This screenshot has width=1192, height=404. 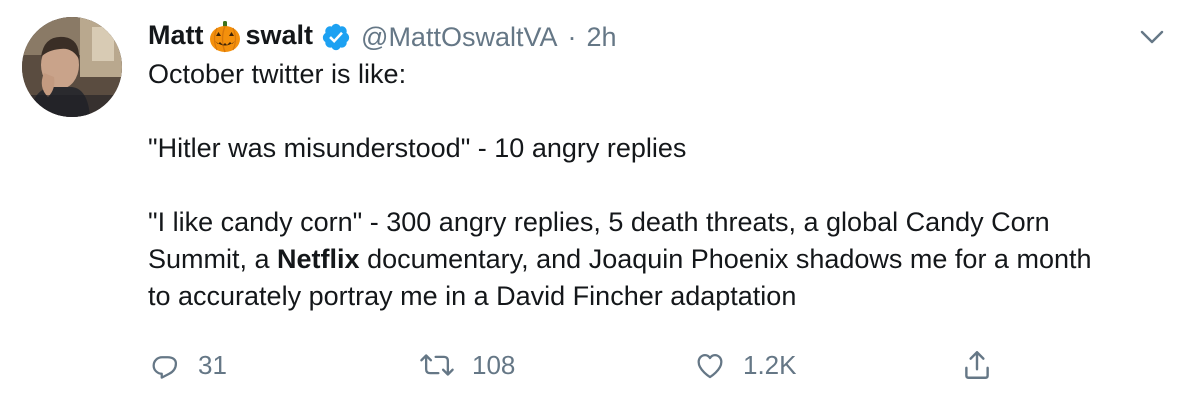 I want to click on heart-icon, so click(x=710, y=365).